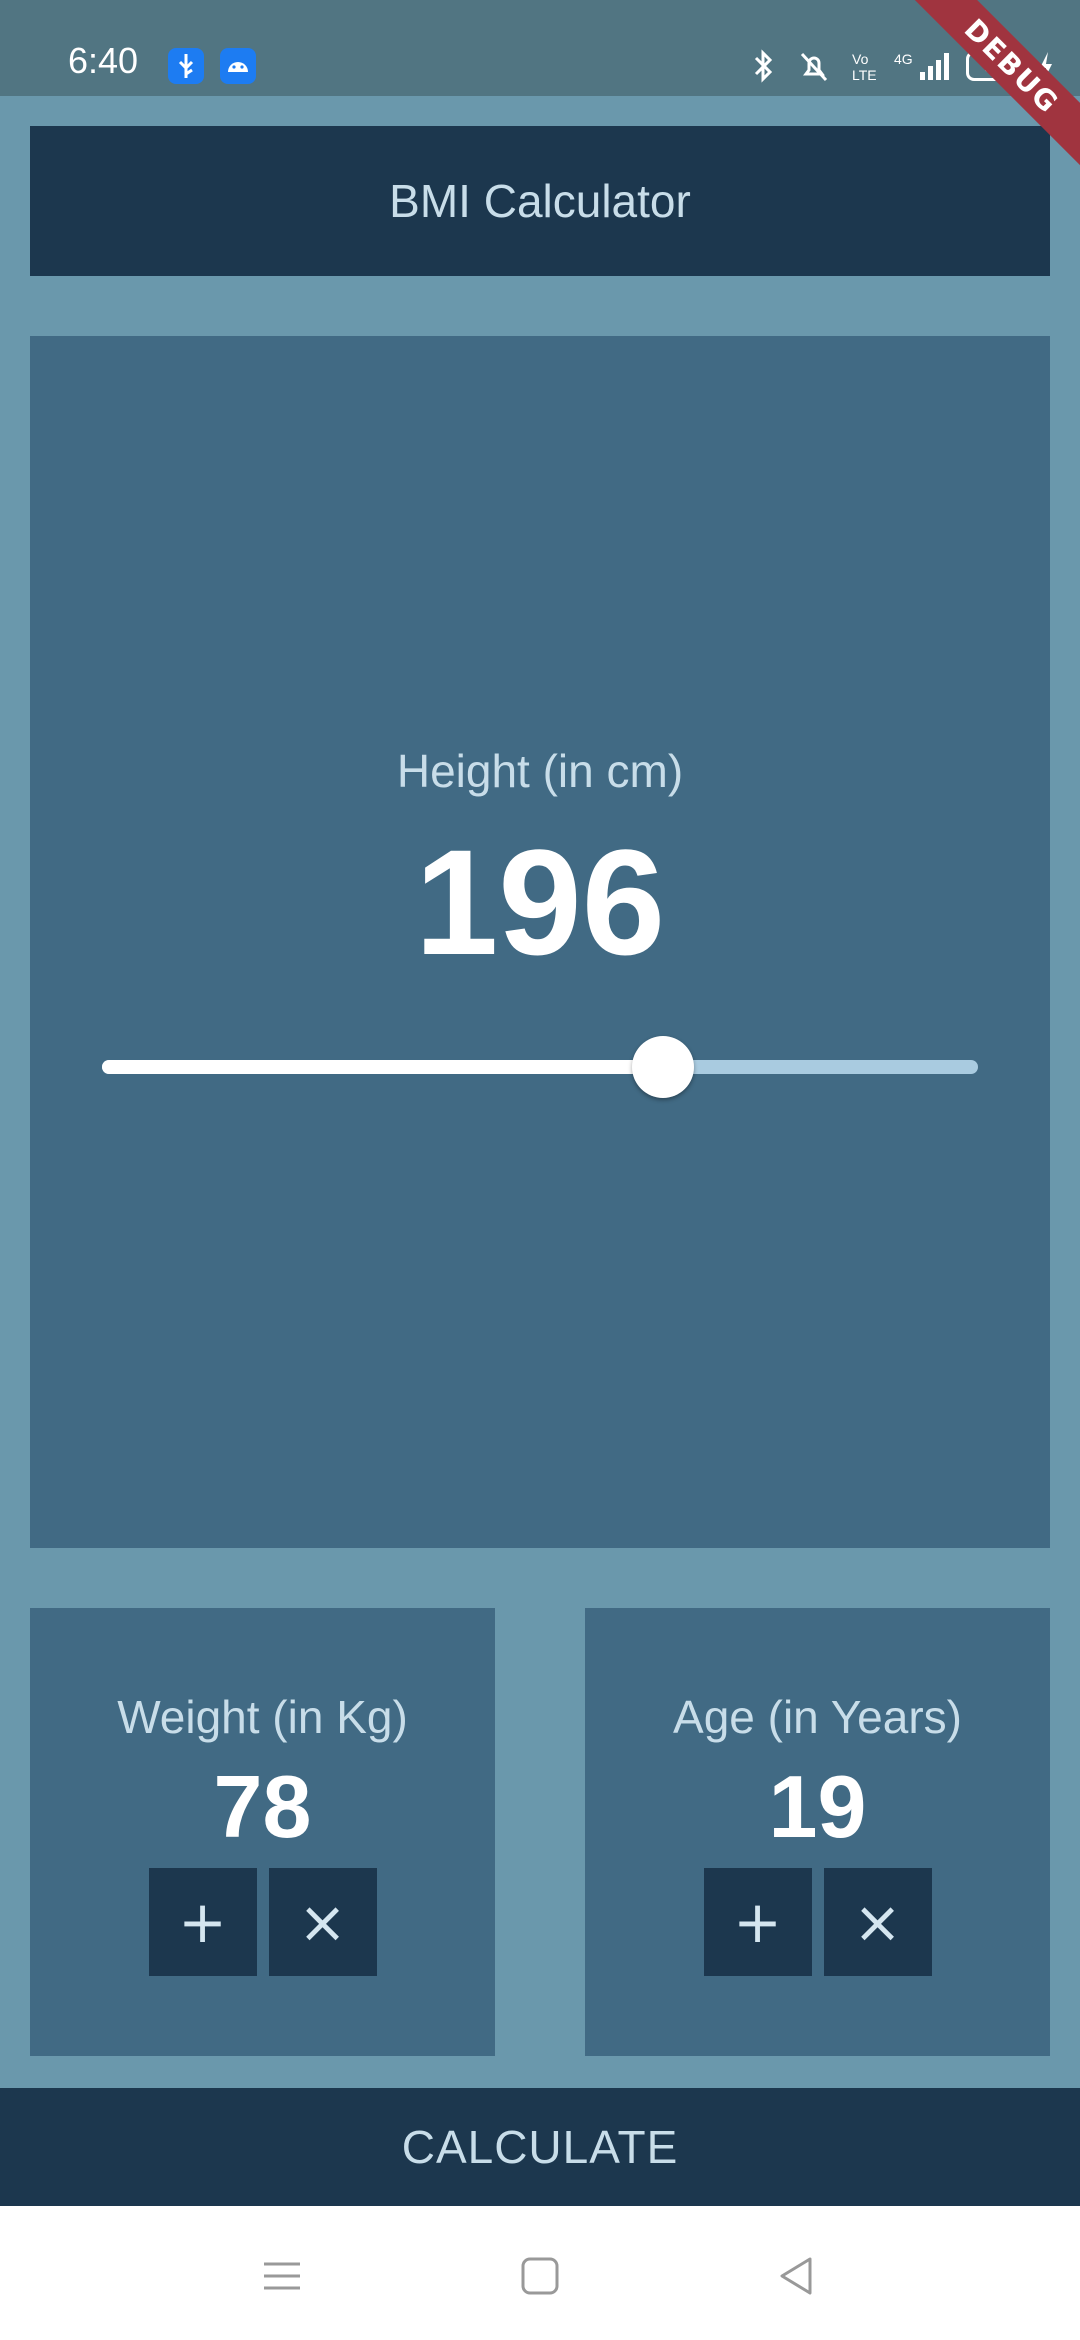 The image size is (1080, 2340). What do you see at coordinates (814, 67) in the screenshot?
I see `mute-icon` at bounding box center [814, 67].